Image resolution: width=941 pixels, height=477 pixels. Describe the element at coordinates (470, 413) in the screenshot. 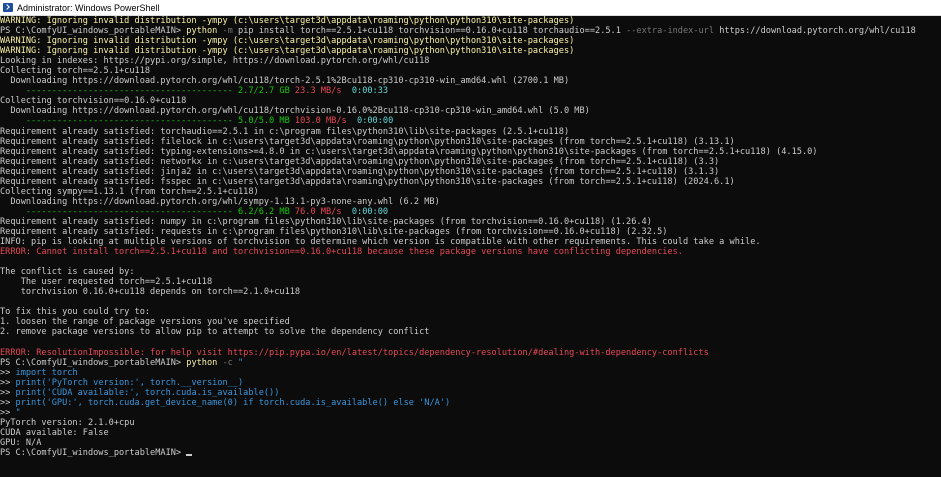

I see `console-line: >> "` at that location.